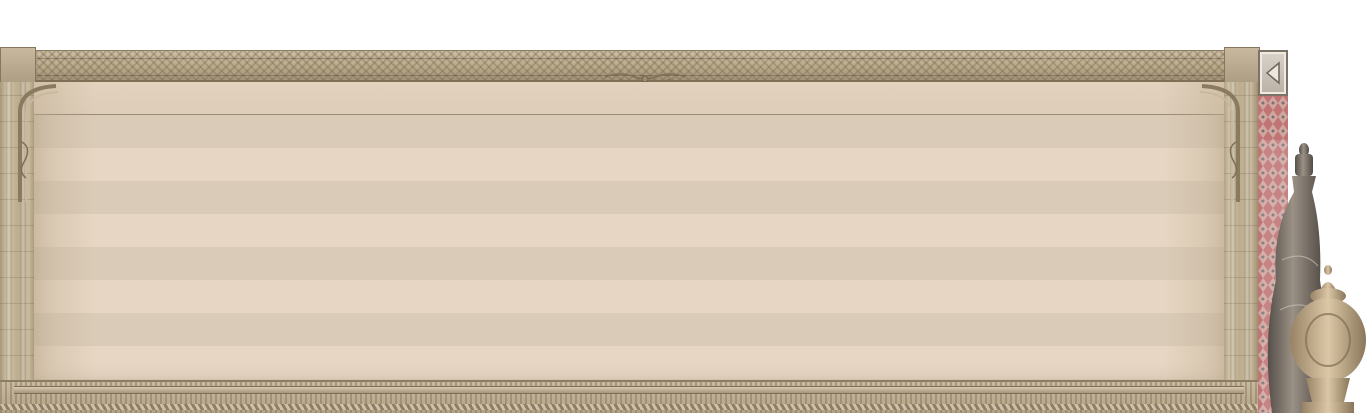  I want to click on arch-left-ornament-icon, so click(38, 143).